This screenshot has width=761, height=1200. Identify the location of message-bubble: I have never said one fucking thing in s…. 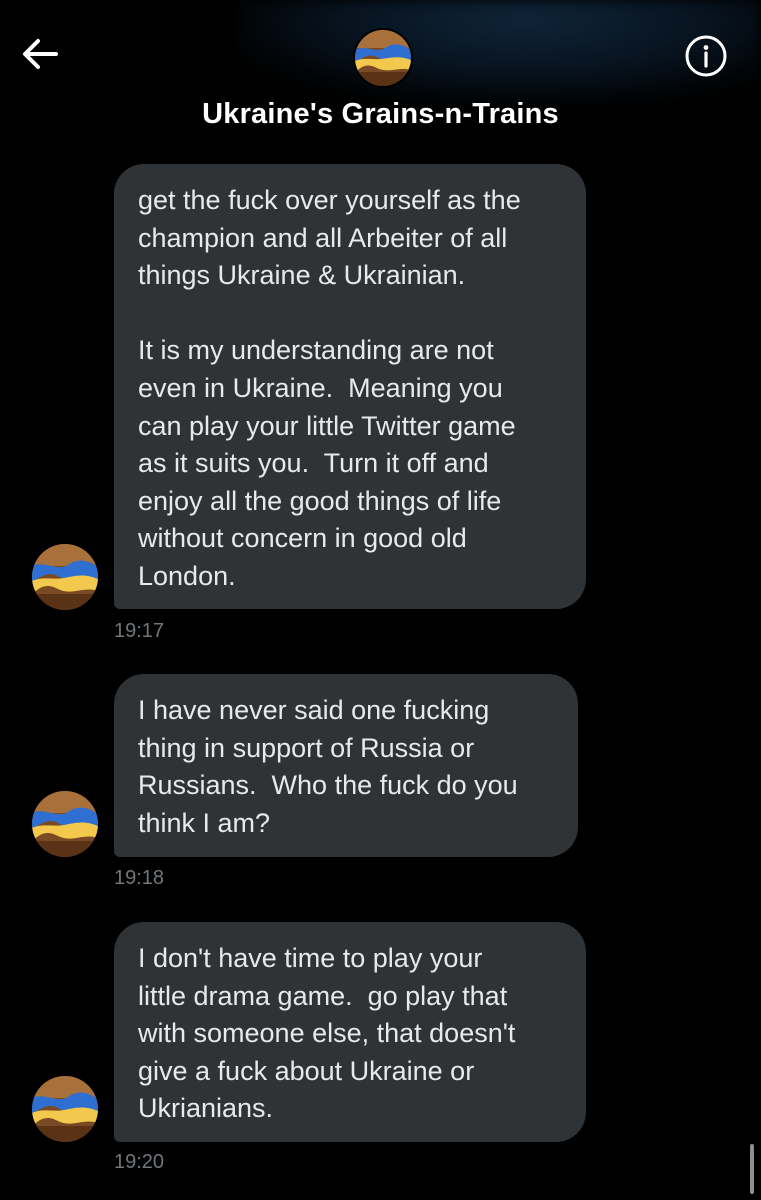
(346, 765).